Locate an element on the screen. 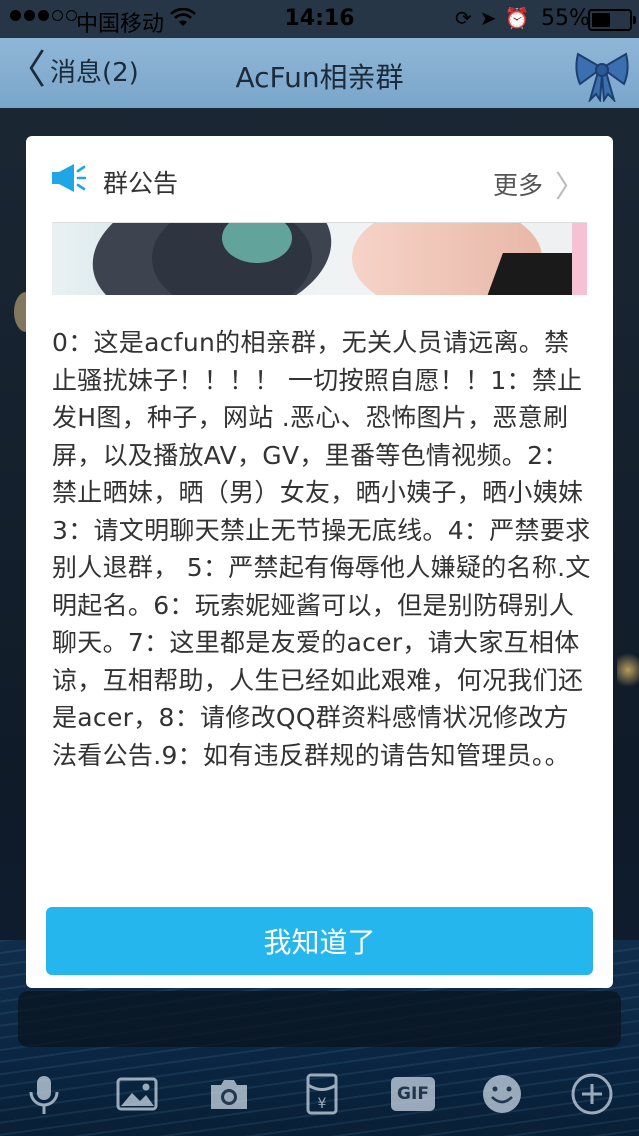 The height and width of the screenshot is (1136, 639). image-icon is located at coordinates (137, 1094).